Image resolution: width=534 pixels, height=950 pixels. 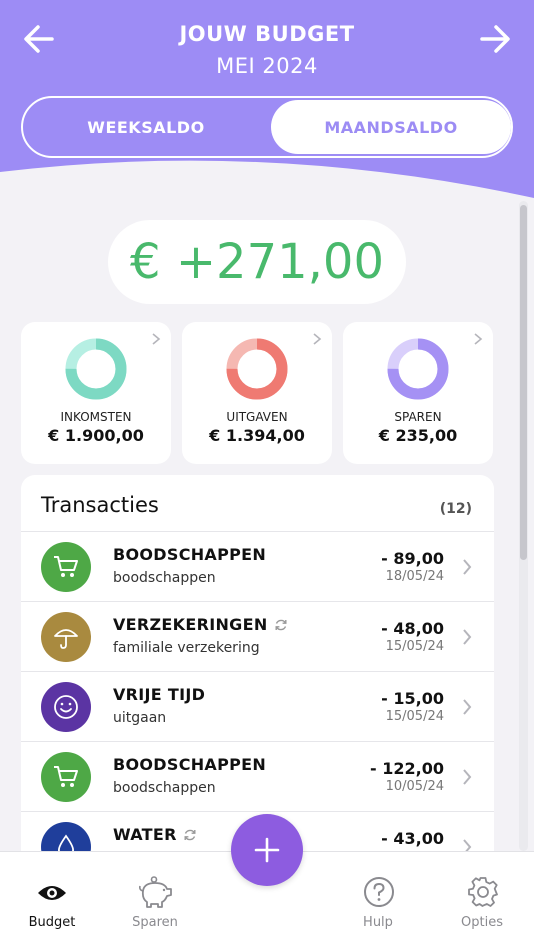 What do you see at coordinates (66, 637) in the screenshot?
I see `umbrella-icon` at bounding box center [66, 637].